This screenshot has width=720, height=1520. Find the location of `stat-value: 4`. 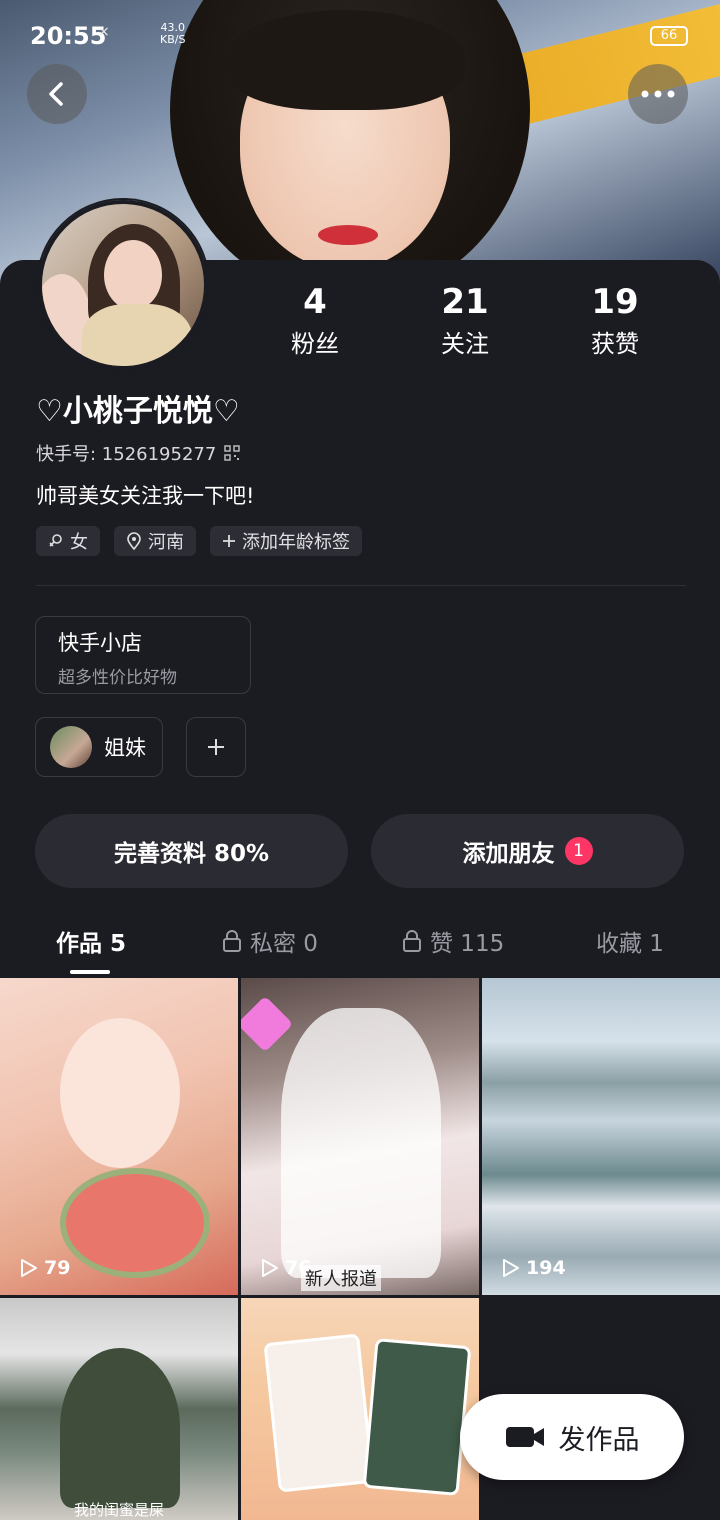

stat-value: 4 is located at coordinates (315, 302).